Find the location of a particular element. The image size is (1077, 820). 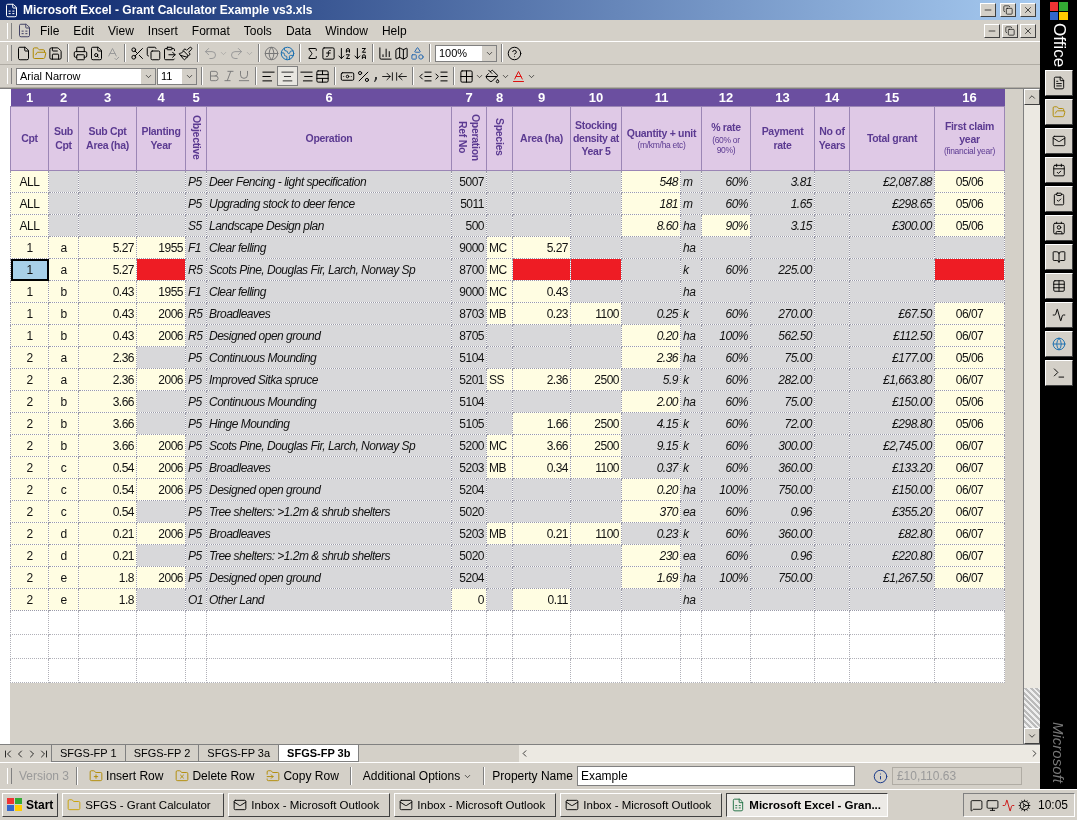

chart-icon is located at coordinates (385, 53).